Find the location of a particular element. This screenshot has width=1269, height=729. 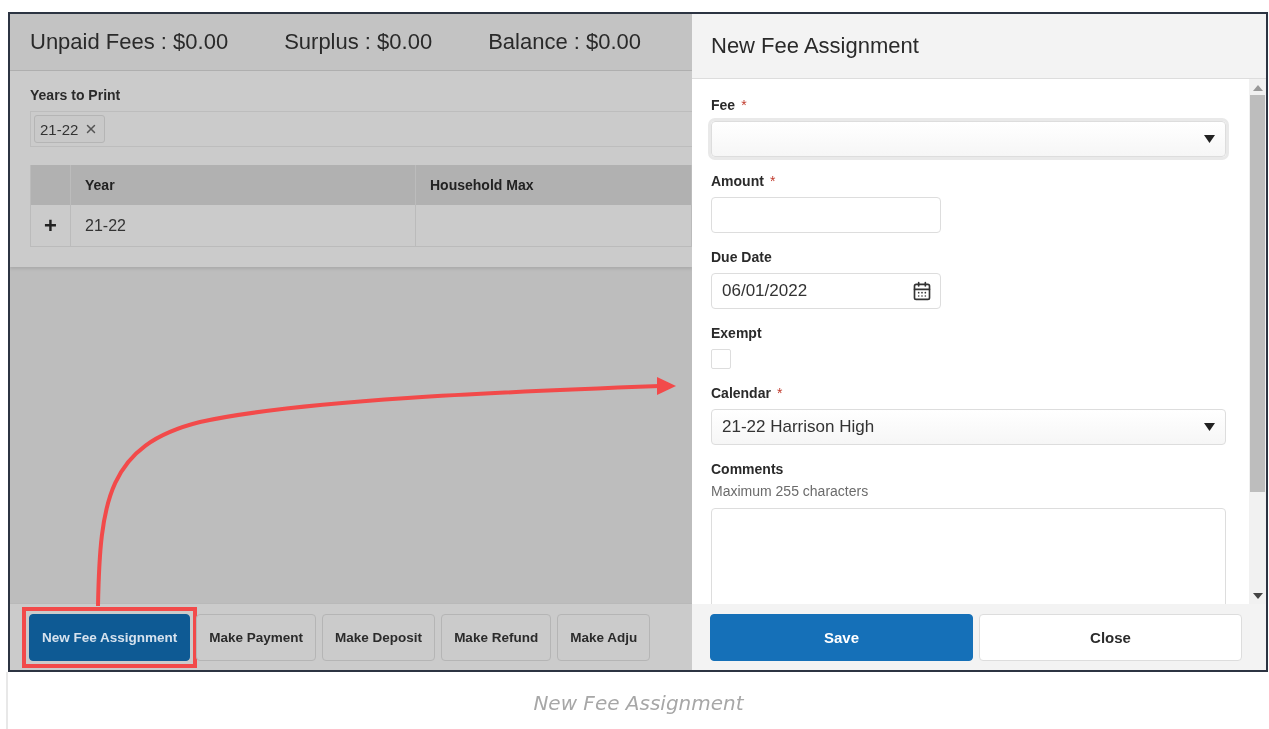

panel-title: New Fee Assignment is located at coordinates (815, 46).